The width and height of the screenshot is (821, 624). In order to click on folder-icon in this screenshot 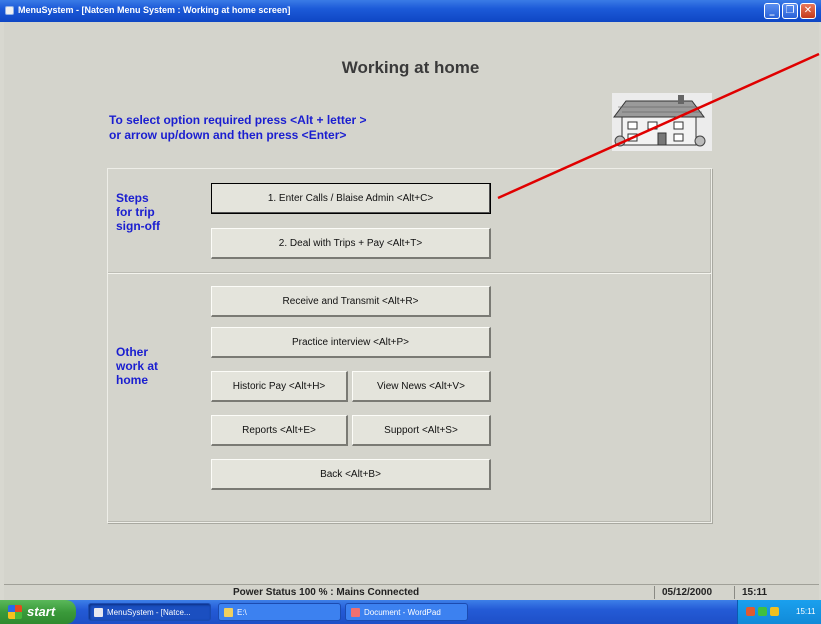, I will do `click(228, 612)`.